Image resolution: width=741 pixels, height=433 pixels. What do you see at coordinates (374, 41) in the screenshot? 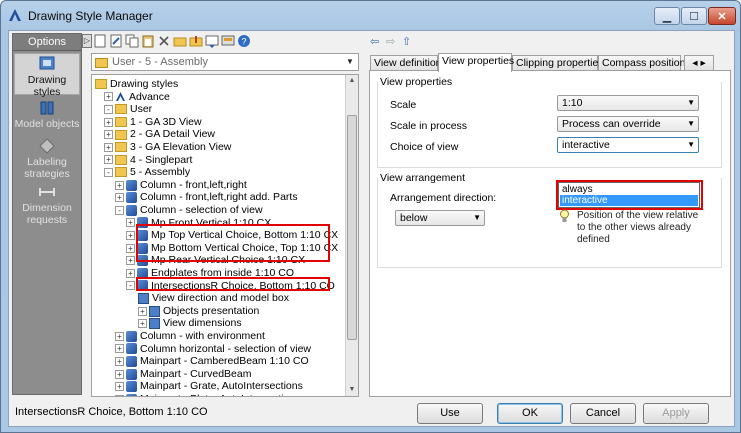
I see `back-arrow-icon: ⇦` at bounding box center [374, 41].